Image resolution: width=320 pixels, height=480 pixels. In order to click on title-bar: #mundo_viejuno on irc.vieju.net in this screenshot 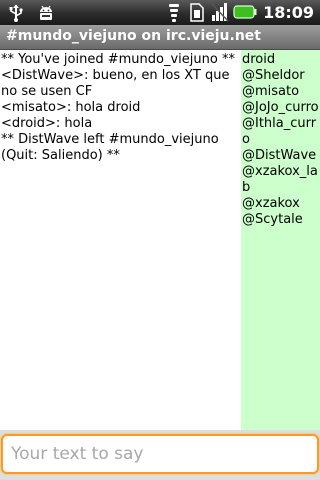, I will do `click(160, 37)`.